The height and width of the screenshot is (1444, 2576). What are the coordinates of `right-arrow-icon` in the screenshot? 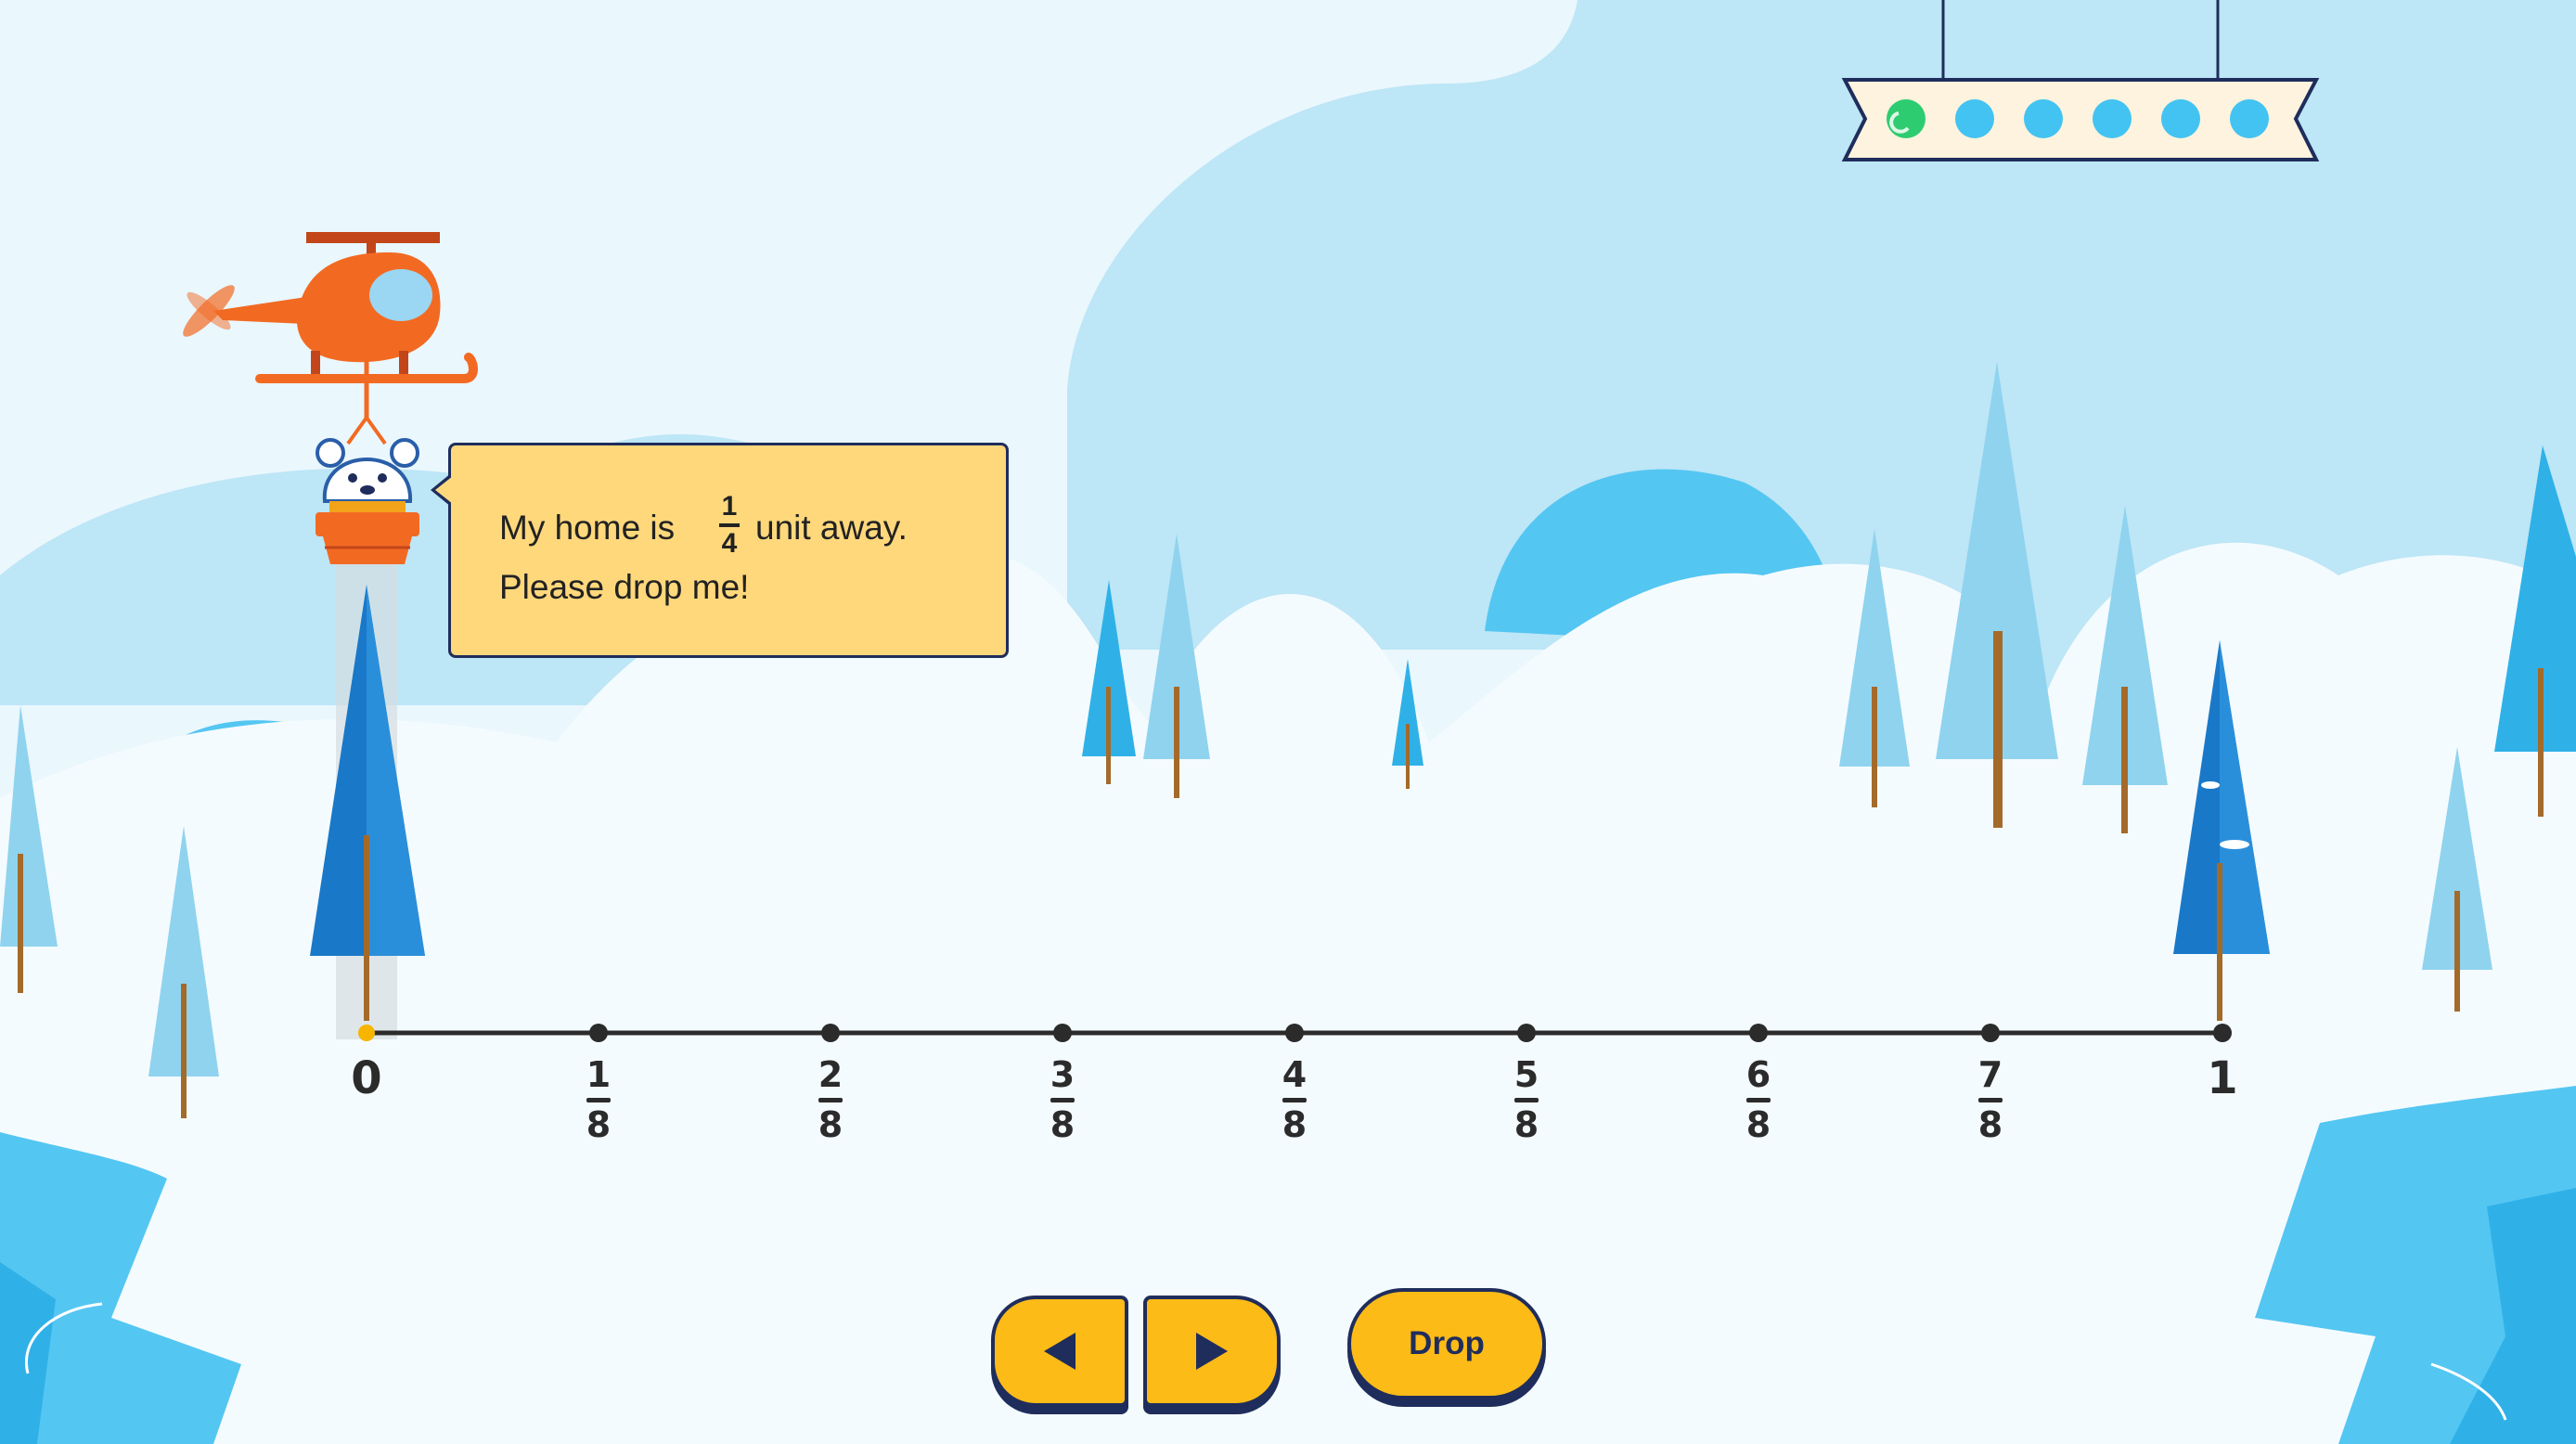 It's located at (1212, 1351).